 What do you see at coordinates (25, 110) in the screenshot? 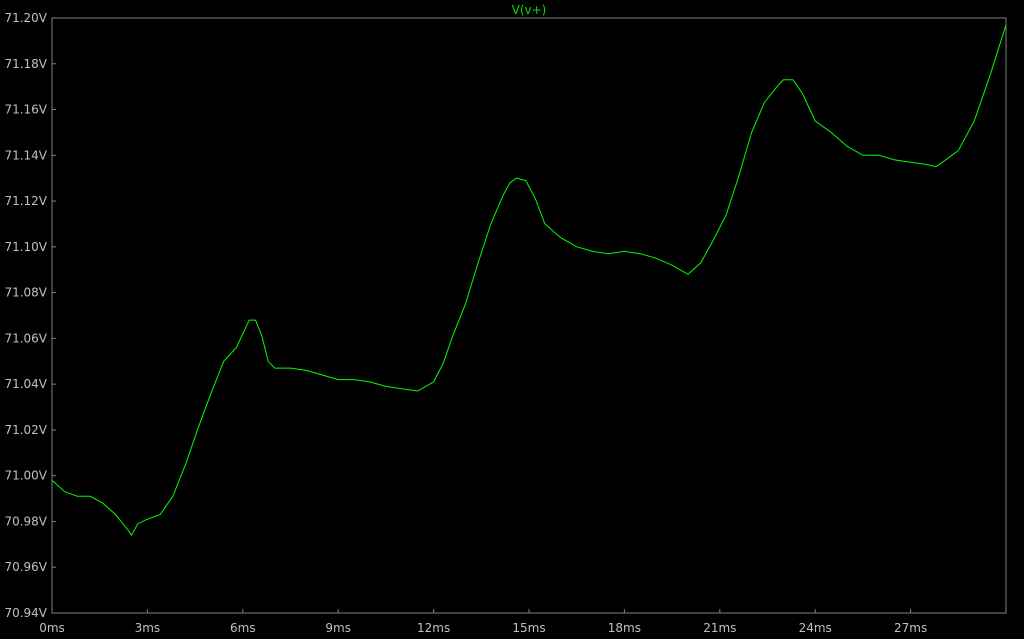
I see `y-tick-label: 71.16V` at bounding box center [25, 110].